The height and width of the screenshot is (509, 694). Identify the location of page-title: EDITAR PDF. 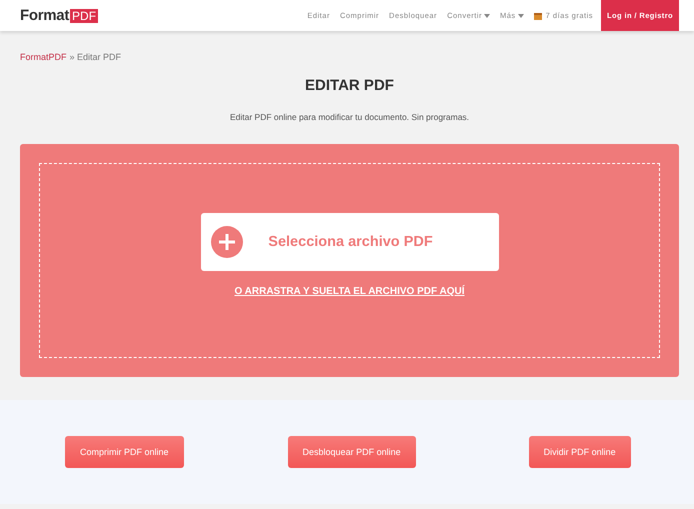
(349, 85).